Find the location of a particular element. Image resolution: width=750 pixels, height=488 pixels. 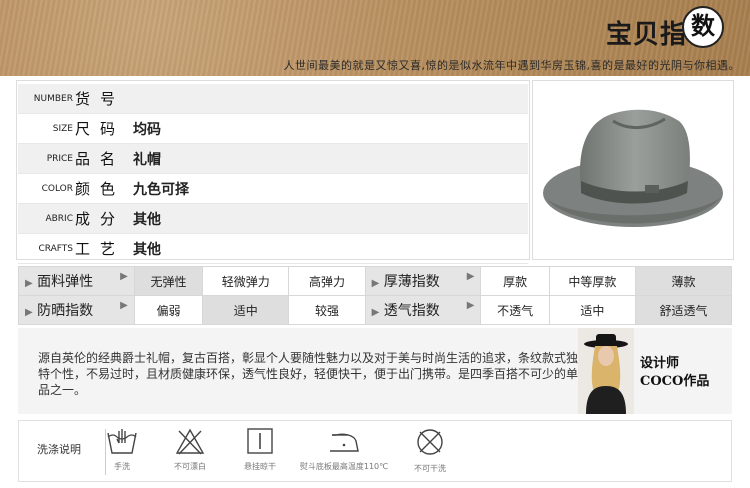

spec-en-label: CRAFTS is located at coordinates (55, 248).